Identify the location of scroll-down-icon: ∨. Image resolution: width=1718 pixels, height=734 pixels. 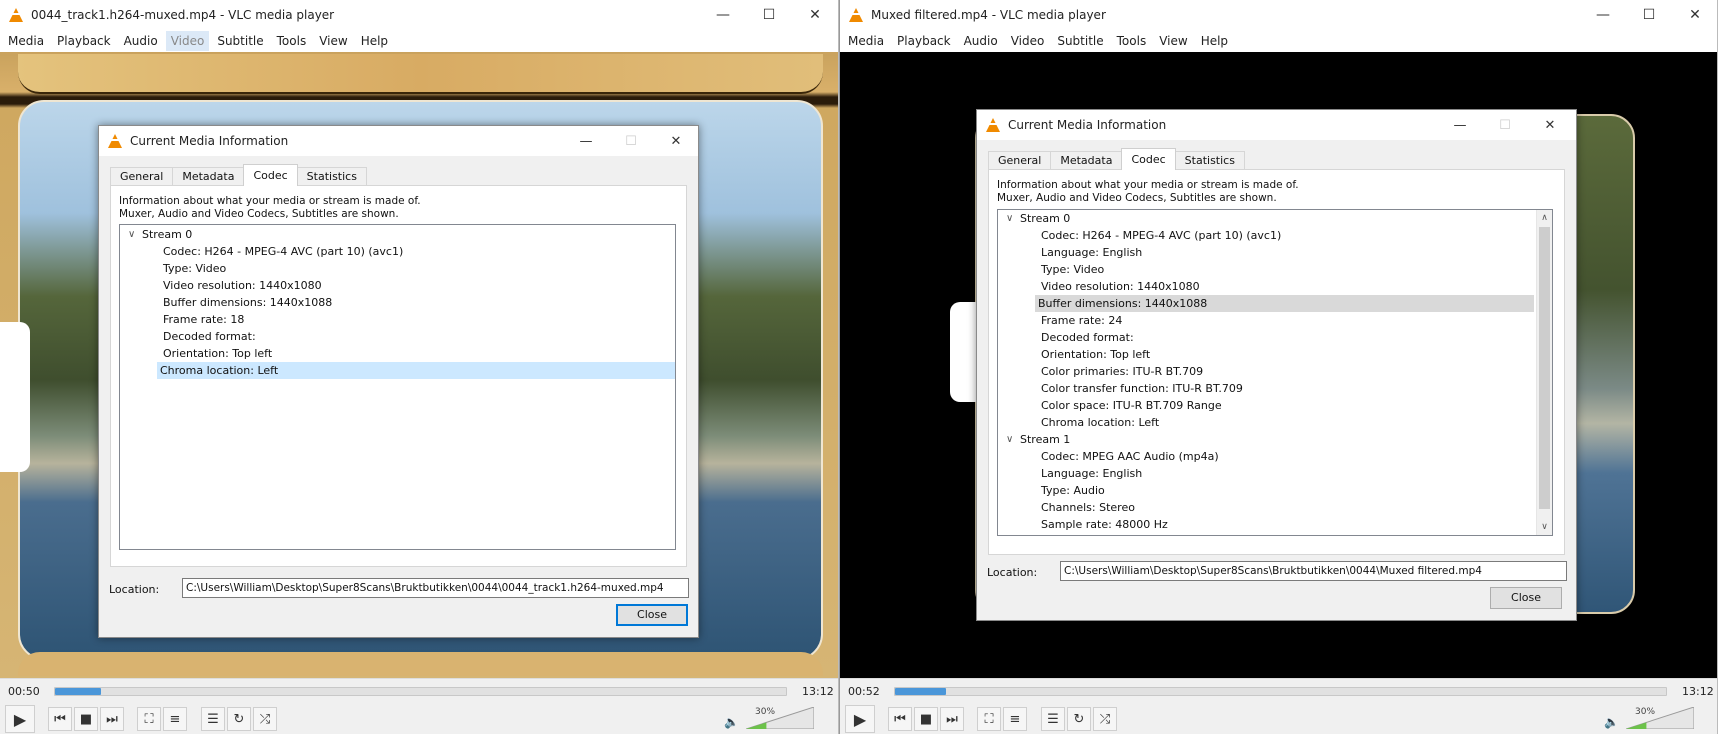
(1544, 527).